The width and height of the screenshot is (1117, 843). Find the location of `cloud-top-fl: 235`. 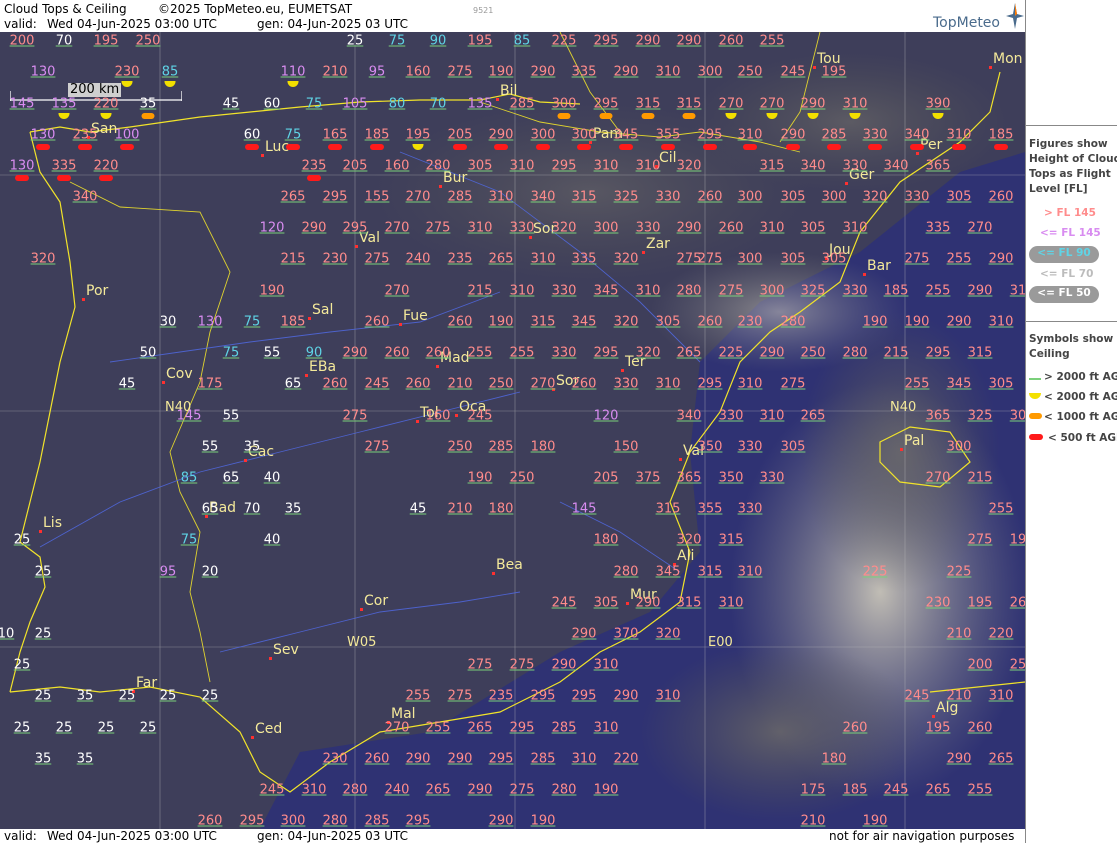

cloud-top-fl: 235 is located at coordinates (314, 166).